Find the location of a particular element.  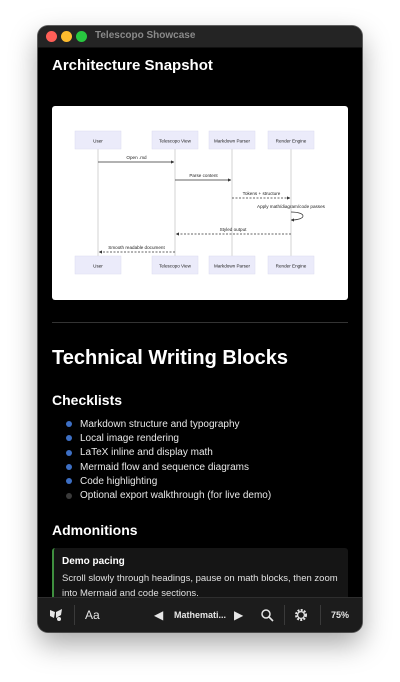

search-icon is located at coordinates (267, 615).